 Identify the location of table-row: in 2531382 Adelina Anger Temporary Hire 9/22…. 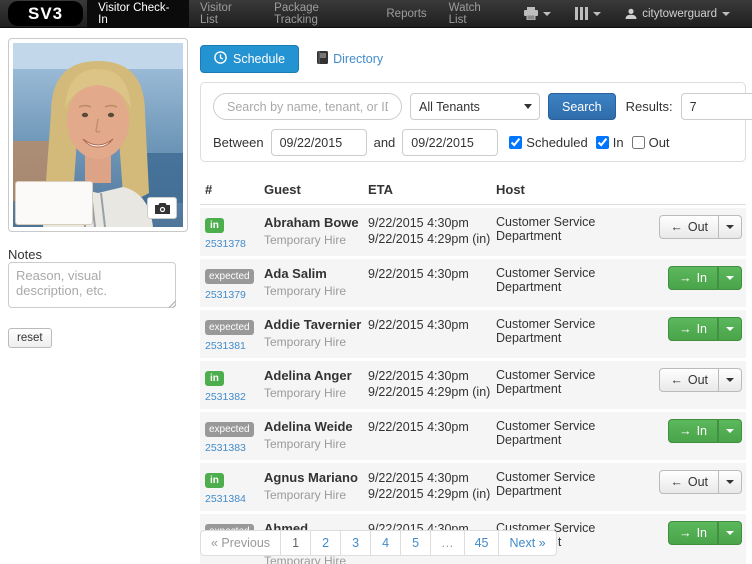
(473, 385).